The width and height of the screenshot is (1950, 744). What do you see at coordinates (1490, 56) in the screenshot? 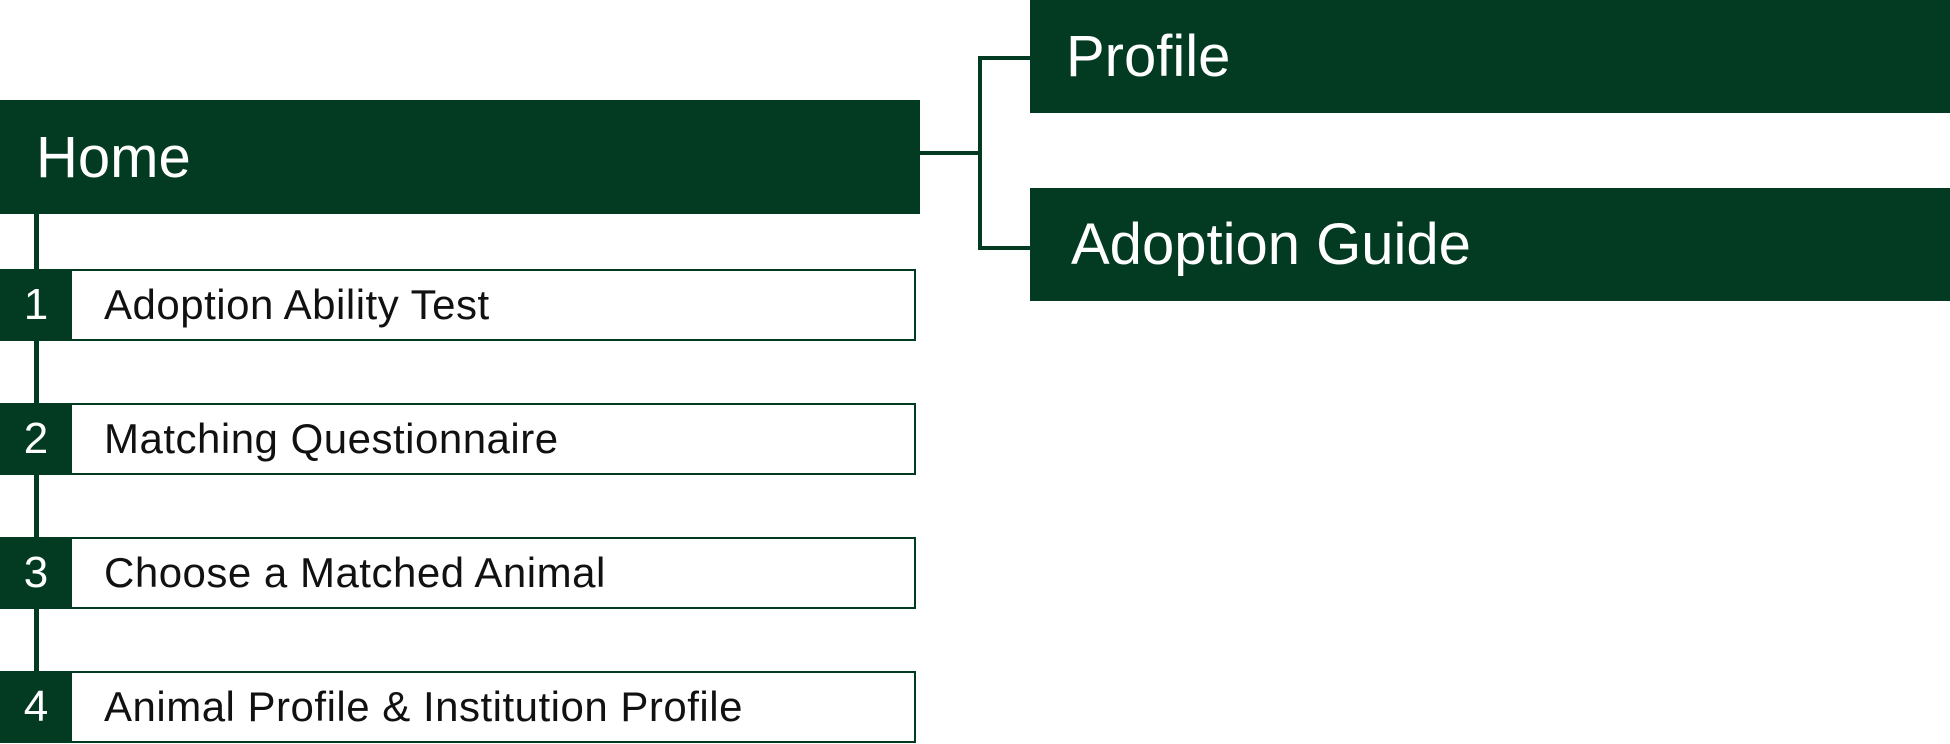
I see `profile-node: Profile` at bounding box center [1490, 56].